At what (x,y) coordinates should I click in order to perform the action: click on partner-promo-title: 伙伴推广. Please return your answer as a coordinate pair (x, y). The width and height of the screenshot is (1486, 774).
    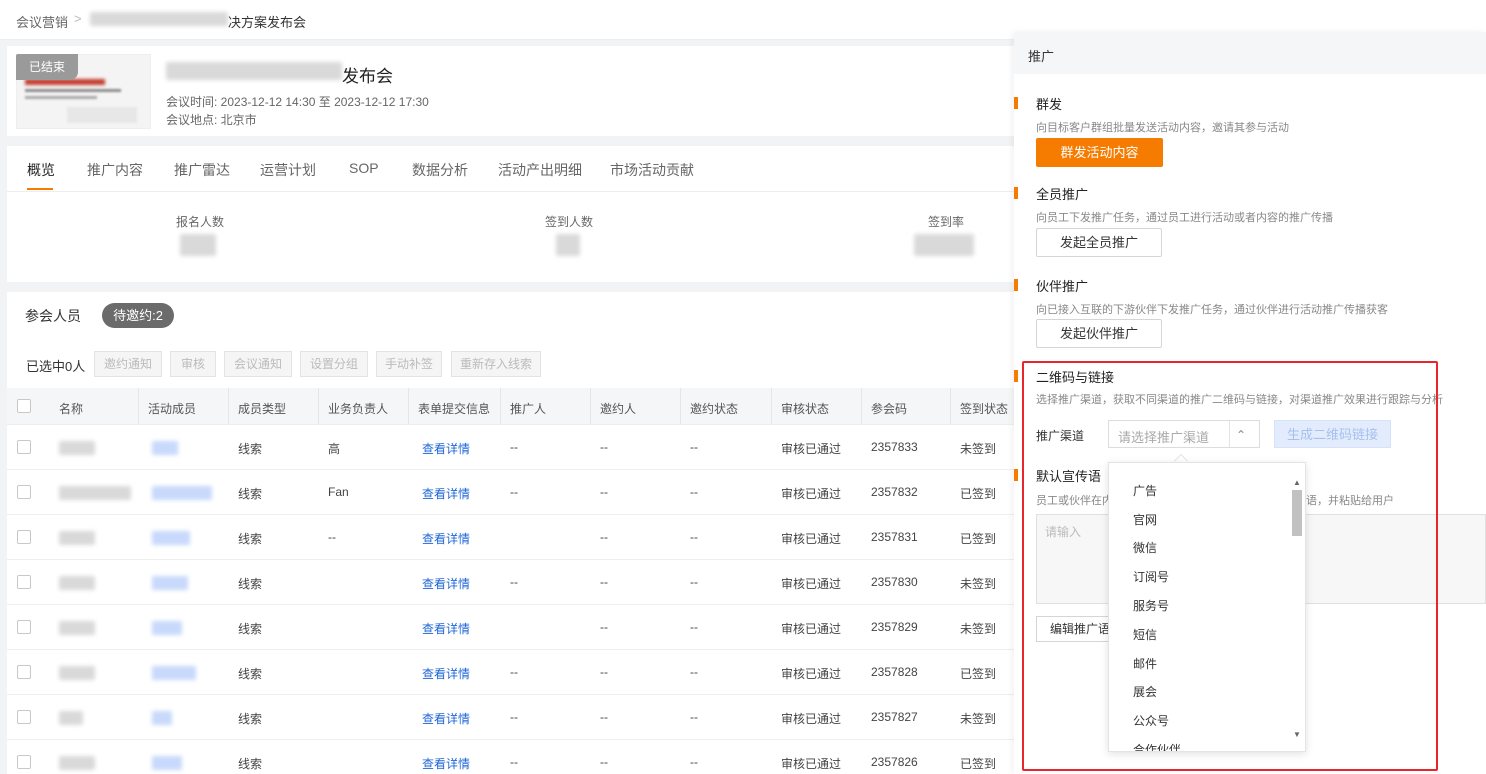
    Looking at the image, I should click on (1062, 286).